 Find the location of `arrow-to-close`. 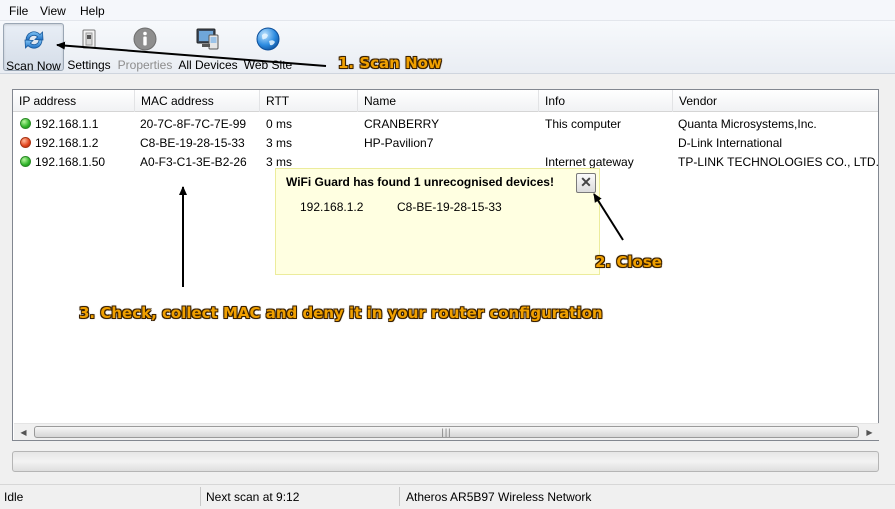

arrow-to-close is located at coordinates (608, 217).